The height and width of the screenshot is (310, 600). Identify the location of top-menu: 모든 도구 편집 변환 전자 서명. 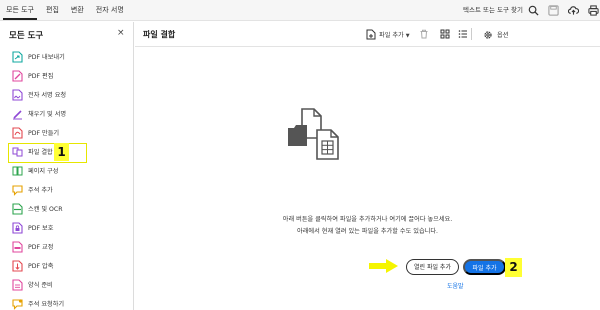
(65, 10).